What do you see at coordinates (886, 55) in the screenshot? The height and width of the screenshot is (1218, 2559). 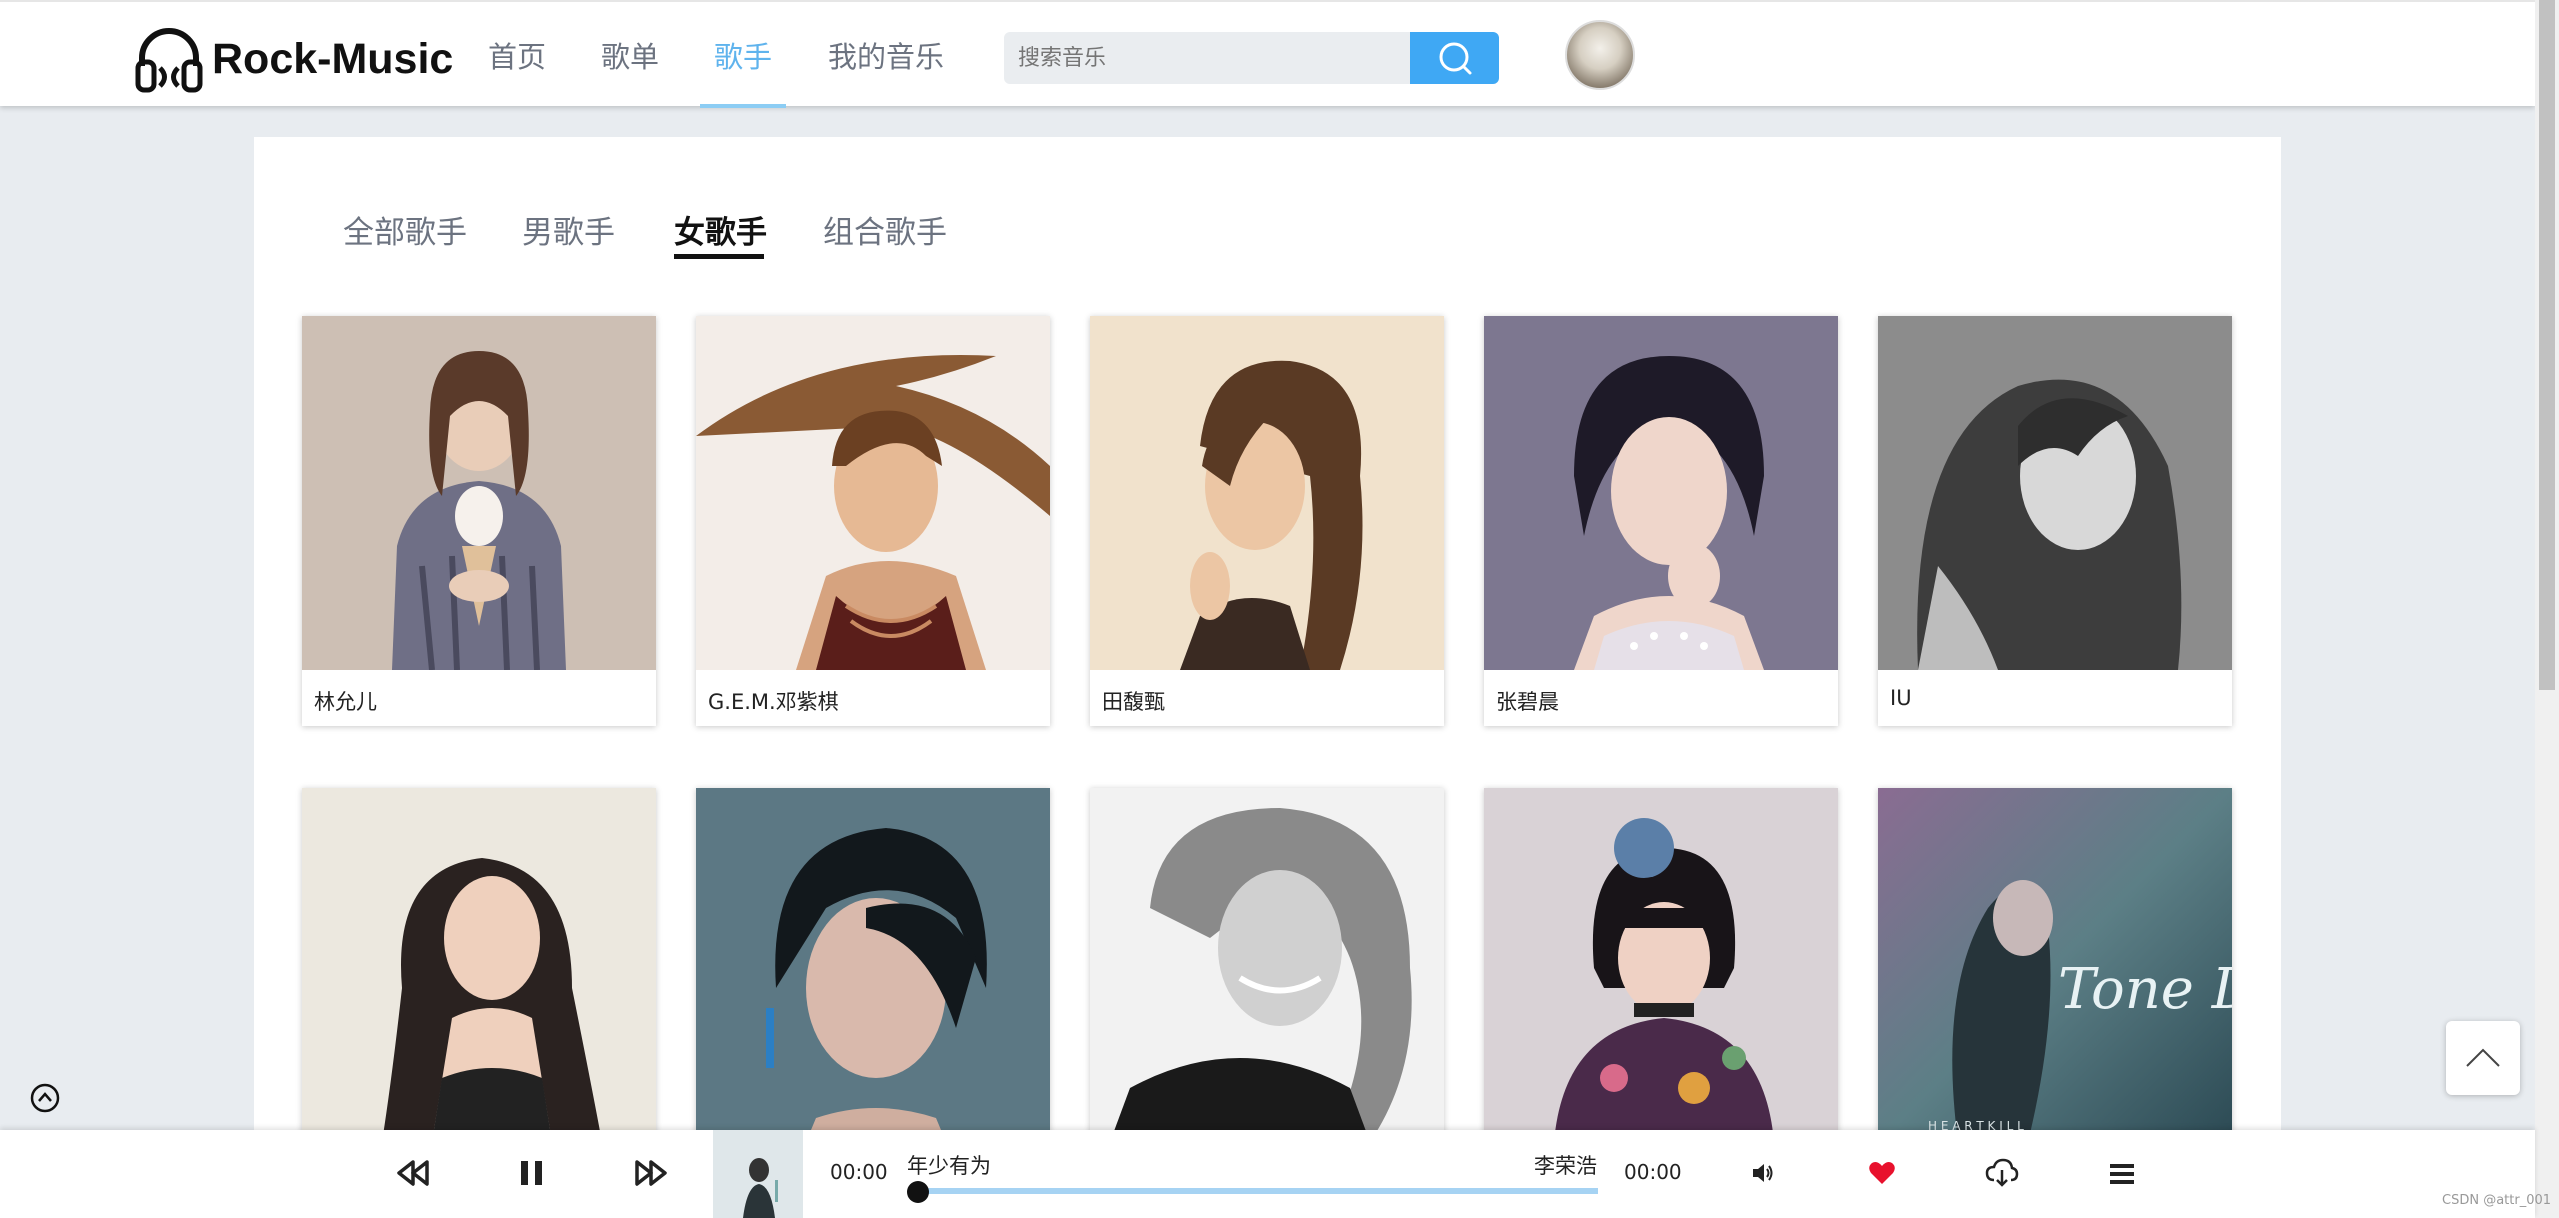 I see `nav-my-music: 我的音乐` at bounding box center [886, 55].